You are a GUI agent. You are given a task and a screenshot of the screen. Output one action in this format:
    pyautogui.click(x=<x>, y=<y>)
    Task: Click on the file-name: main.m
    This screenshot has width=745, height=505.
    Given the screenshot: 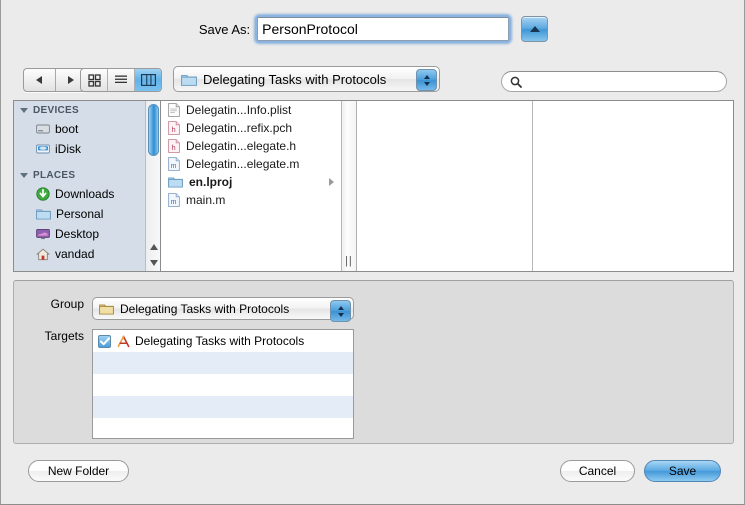 What is the action you would take?
    pyautogui.click(x=206, y=200)
    